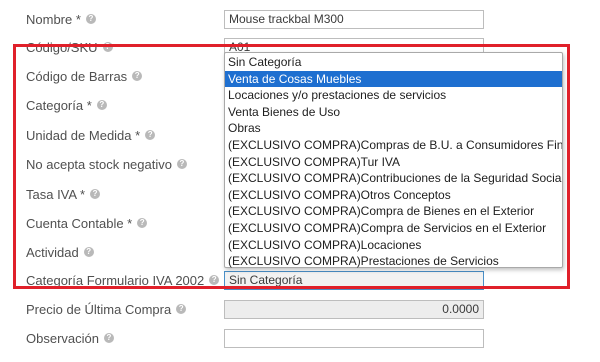 The width and height of the screenshot is (600, 362). I want to click on codigo-sku-label-text: Código/SKU, so click(62, 47).